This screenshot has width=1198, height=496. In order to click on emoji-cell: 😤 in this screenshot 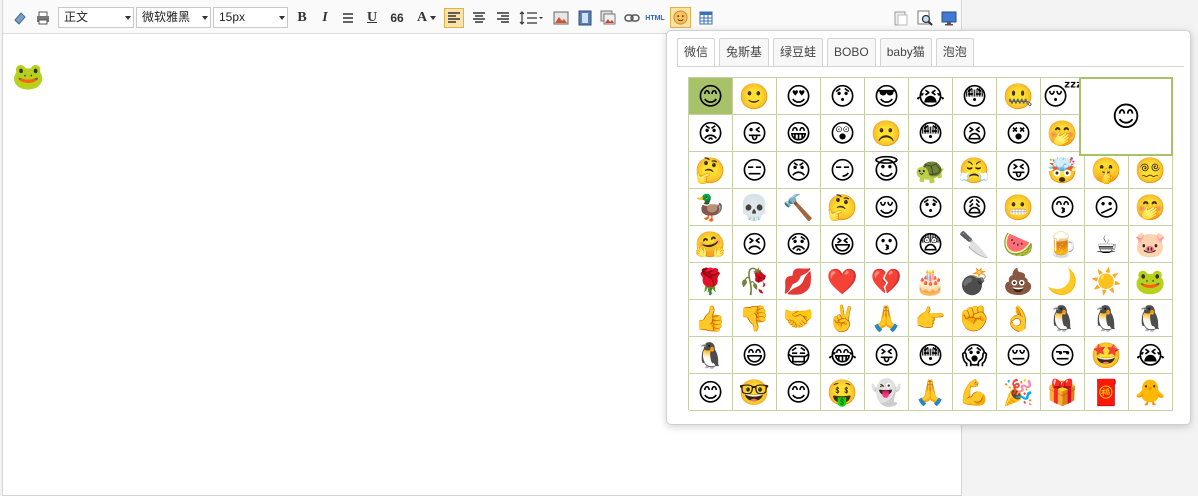, I will do `click(975, 170)`.